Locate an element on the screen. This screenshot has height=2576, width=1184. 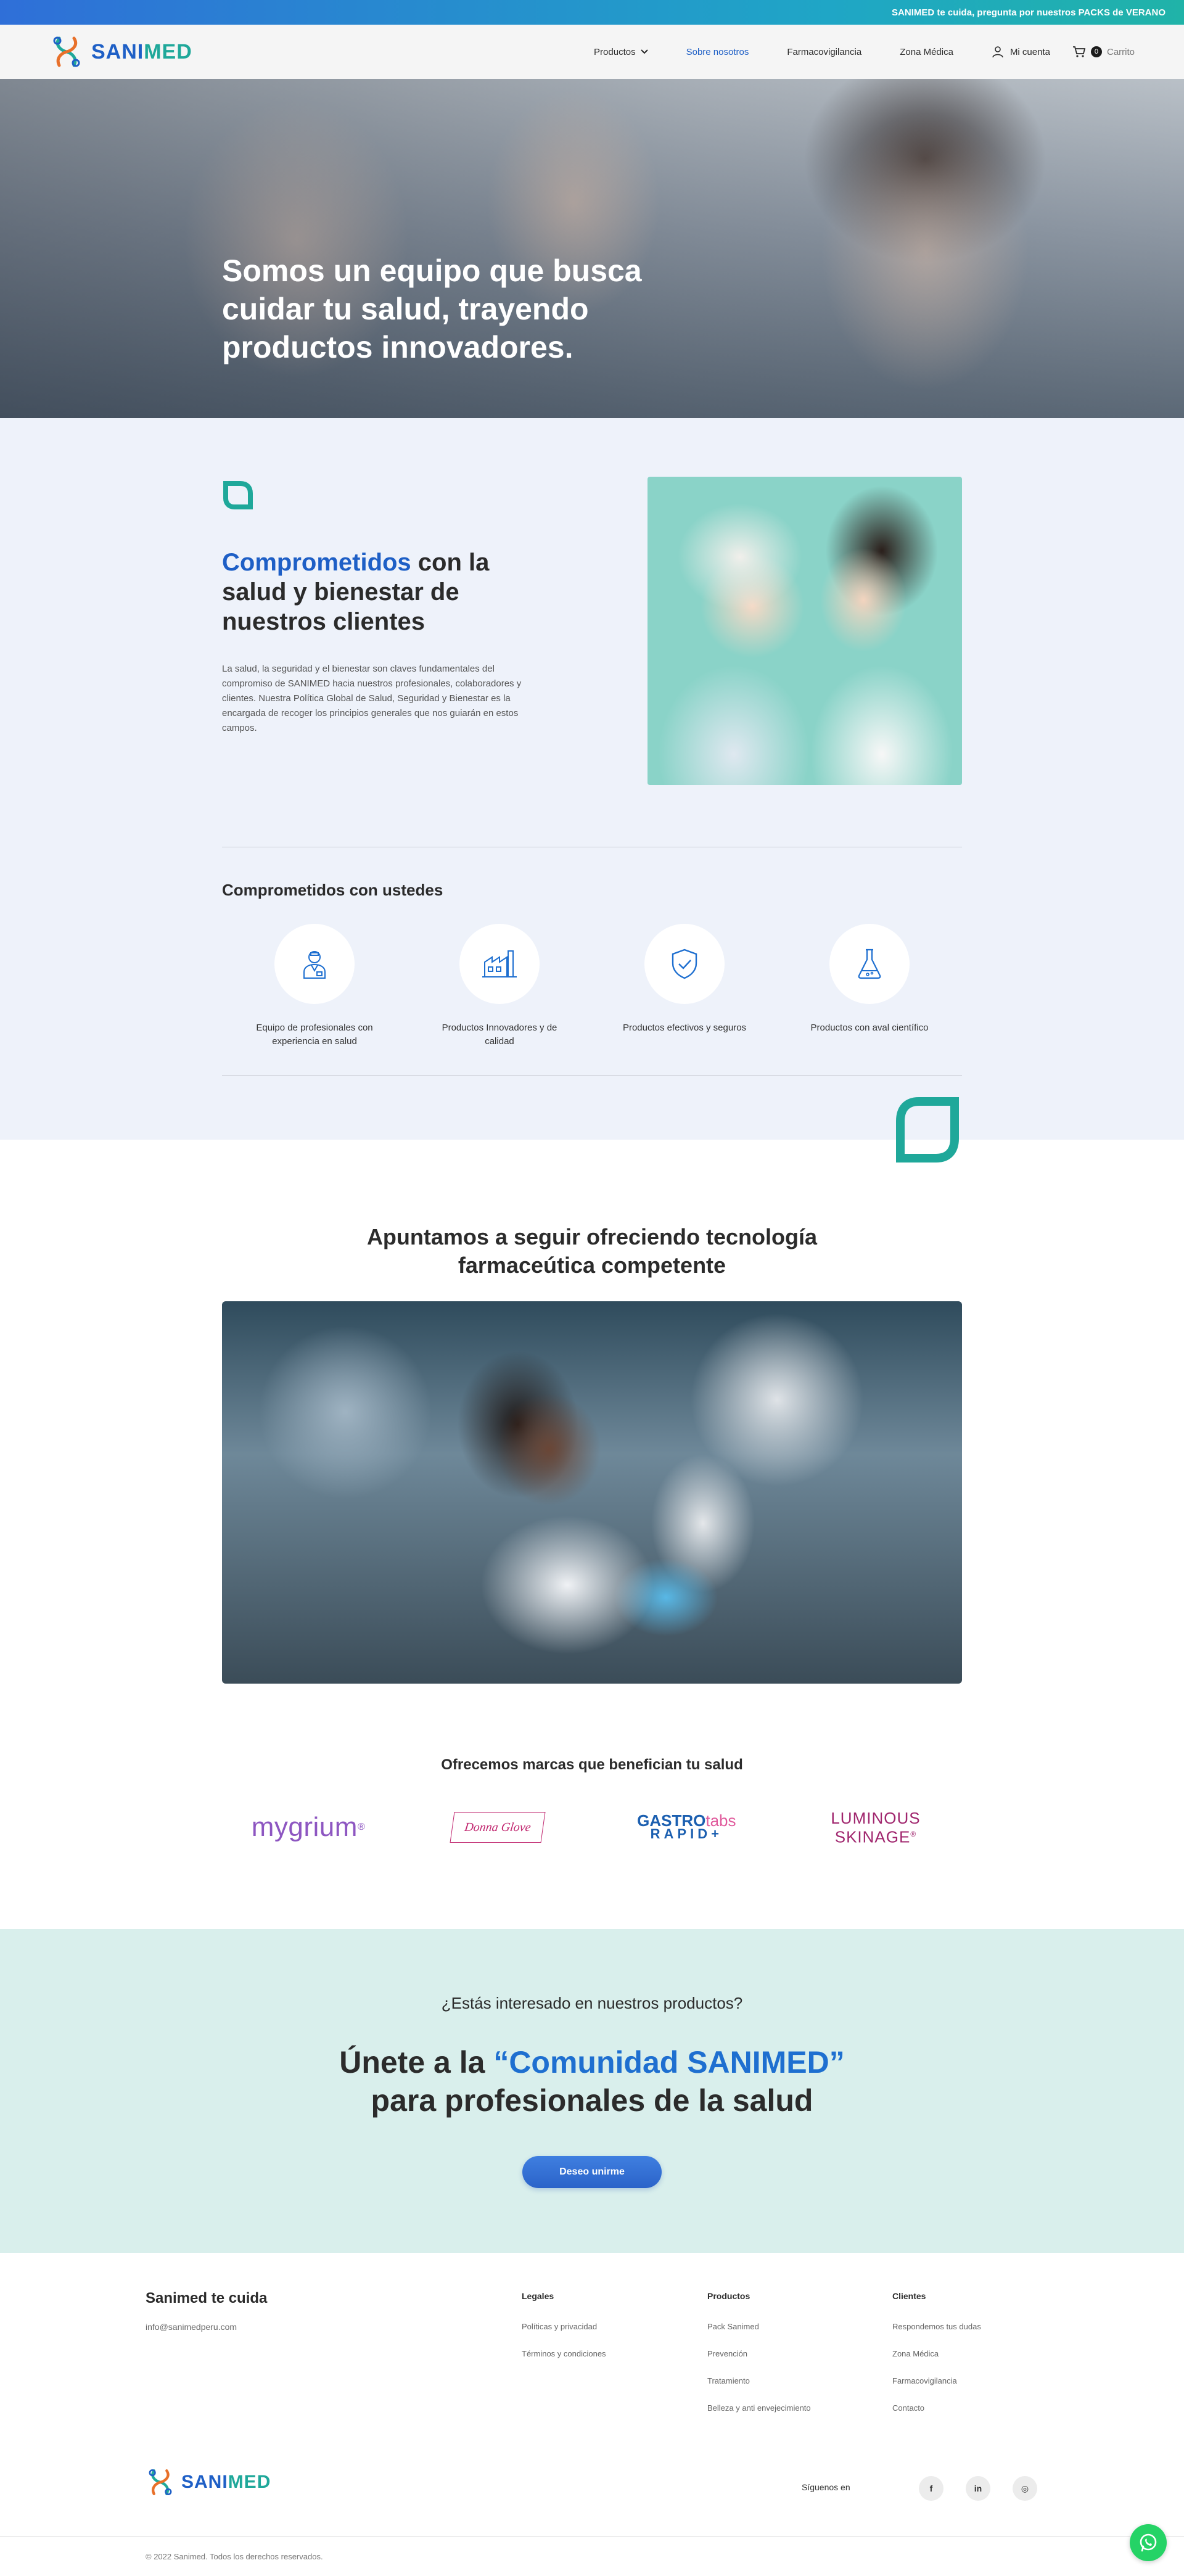
instagram-icon: ◎ is located at coordinates (1025, 2488).